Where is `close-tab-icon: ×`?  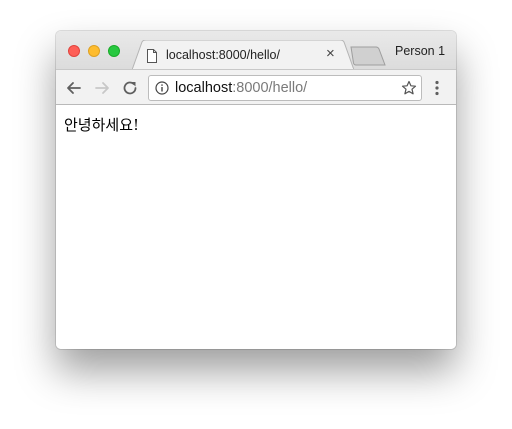
close-tab-icon: × is located at coordinates (330, 54).